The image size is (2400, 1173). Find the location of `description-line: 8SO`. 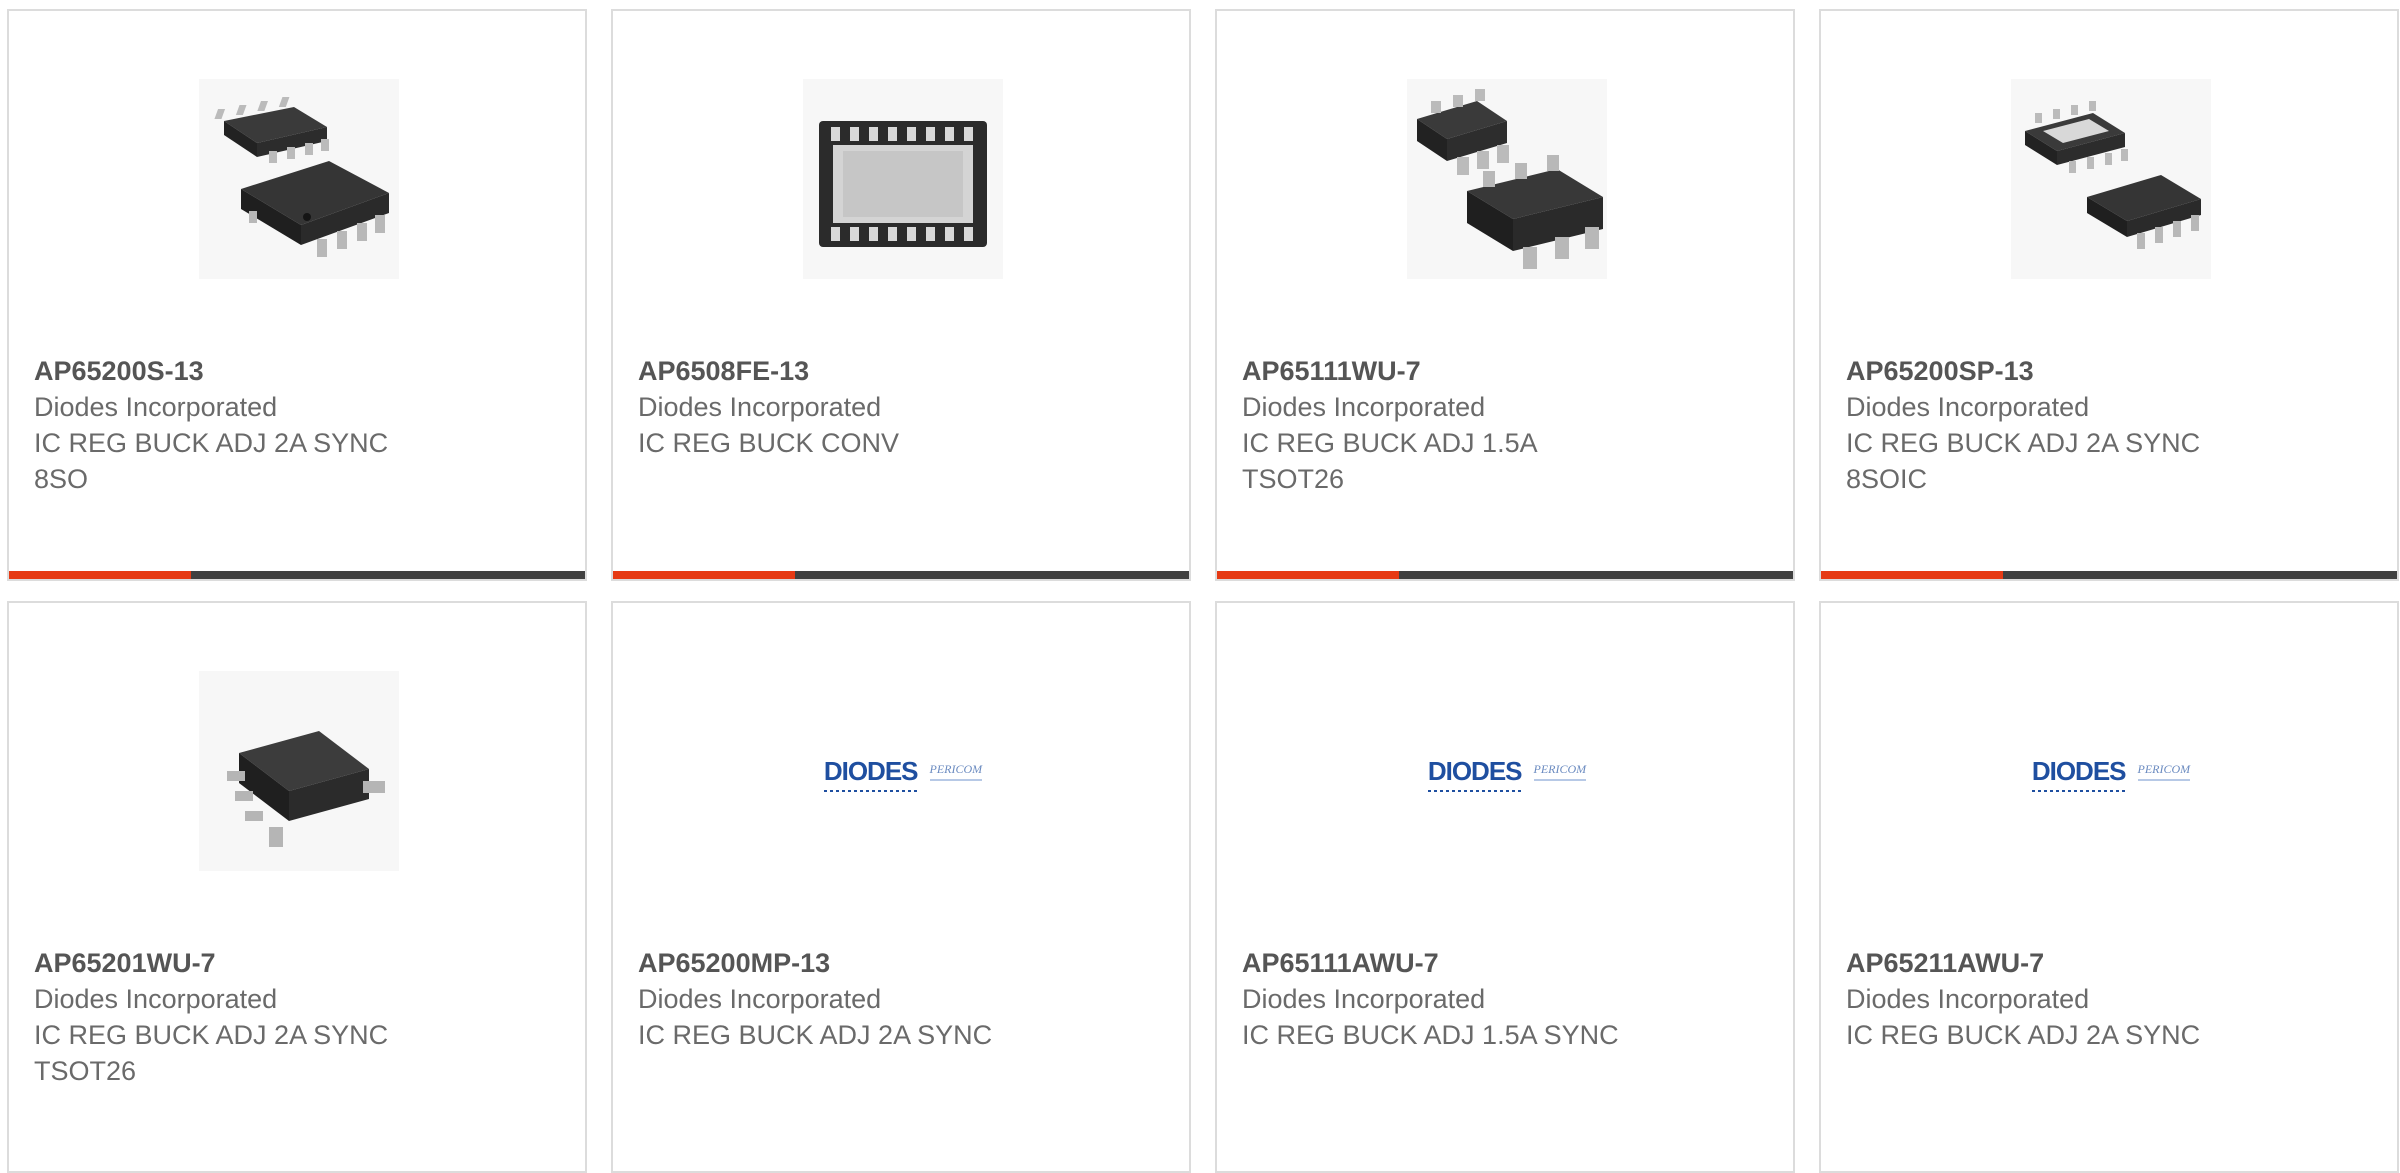

description-line: 8SO is located at coordinates (61, 479).